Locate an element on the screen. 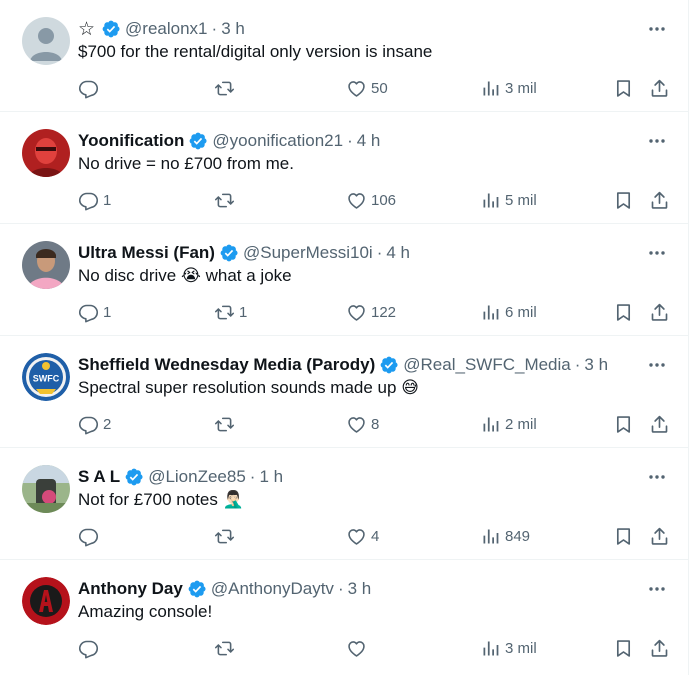  avatar: SWFC is located at coordinates (46, 377).